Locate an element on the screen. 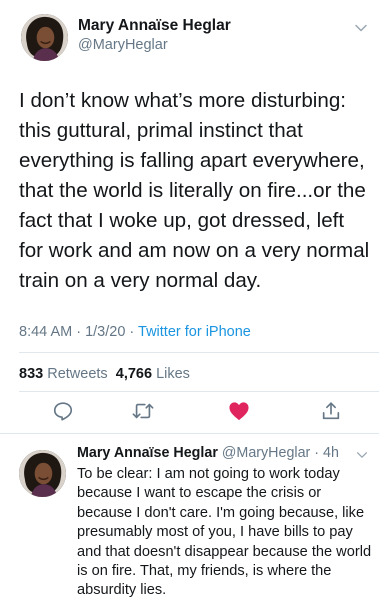  retweet-button is located at coordinates (143, 411).